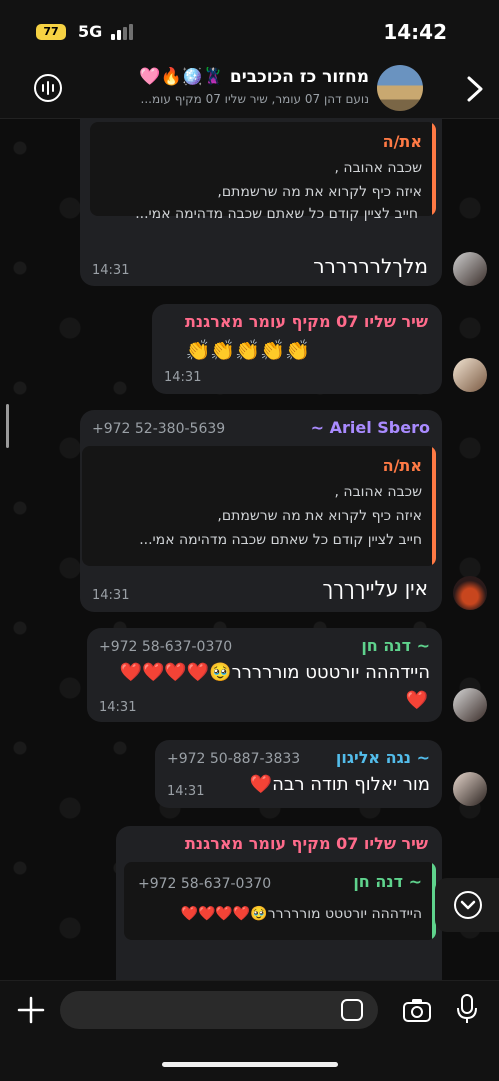  Describe the element at coordinates (339, 784) in the screenshot. I see `message-text: מור יאלוף תודה רבה❤️` at that location.